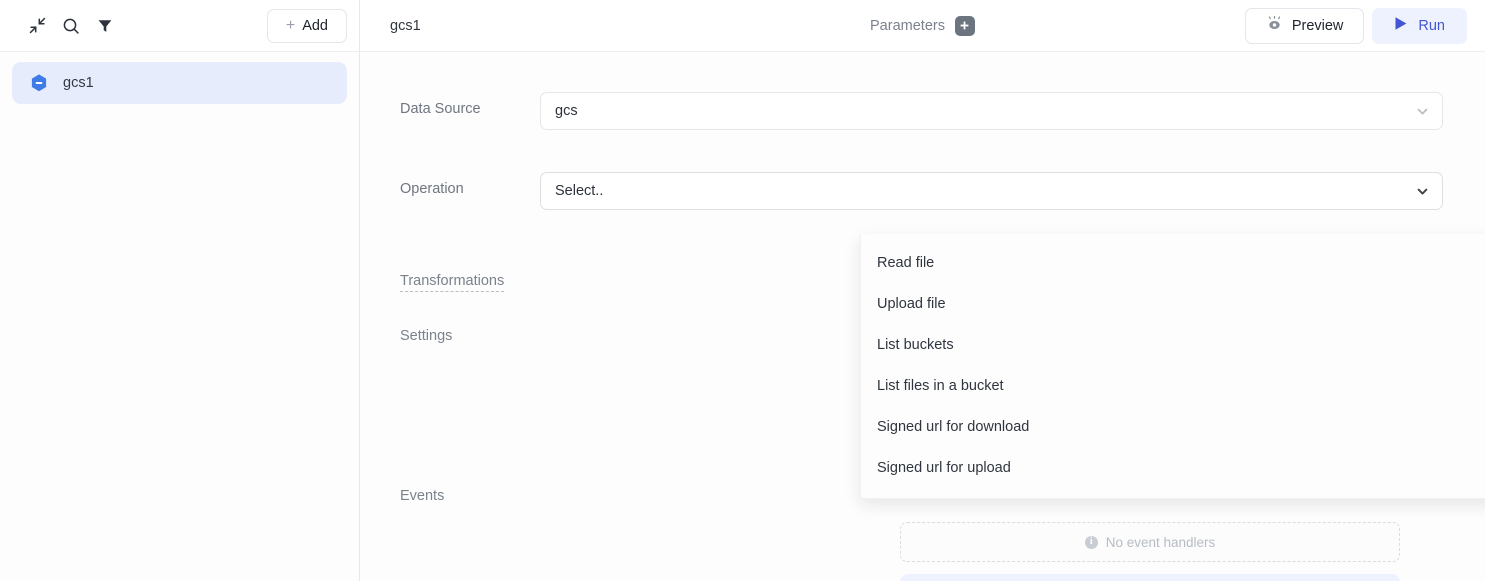 The height and width of the screenshot is (581, 1485). I want to click on plus-icon: +, so click(290, 25).